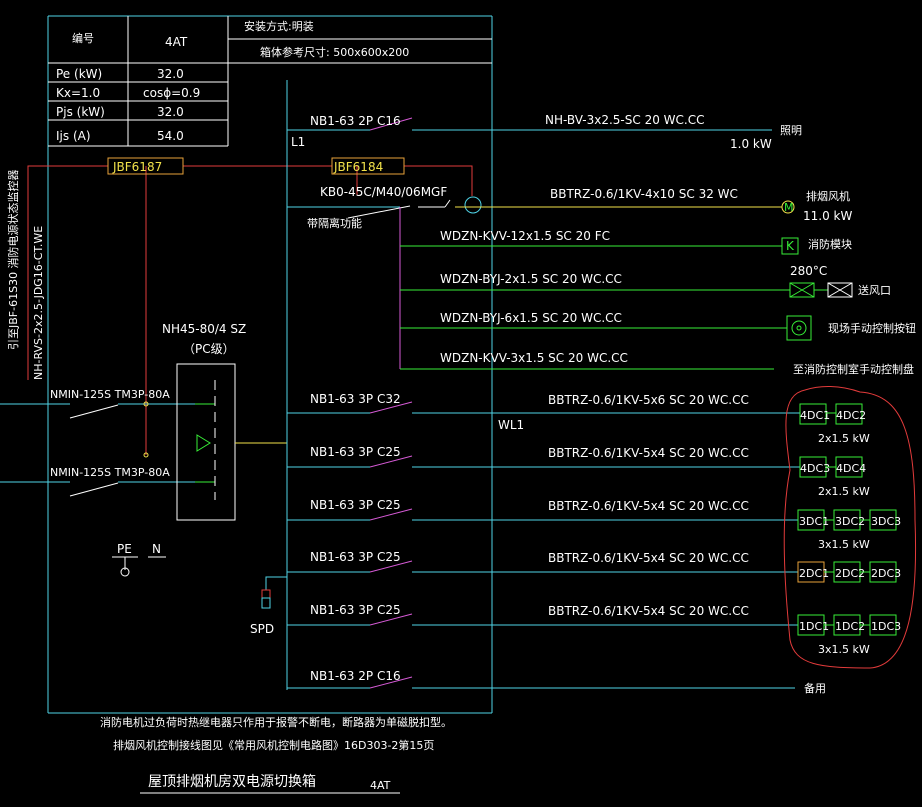  I want to click on circuit-manual-button: WDZN-BYJ-6x1.5 SC 20 WC.CC 现场手动控制按钮, so click(658, 326).